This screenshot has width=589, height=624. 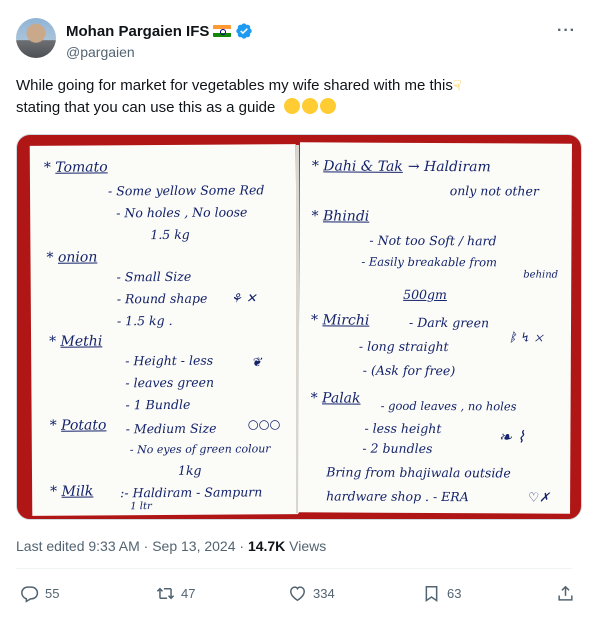 I want to click on note-palak-line: - less height, so click(x=403, y=428).